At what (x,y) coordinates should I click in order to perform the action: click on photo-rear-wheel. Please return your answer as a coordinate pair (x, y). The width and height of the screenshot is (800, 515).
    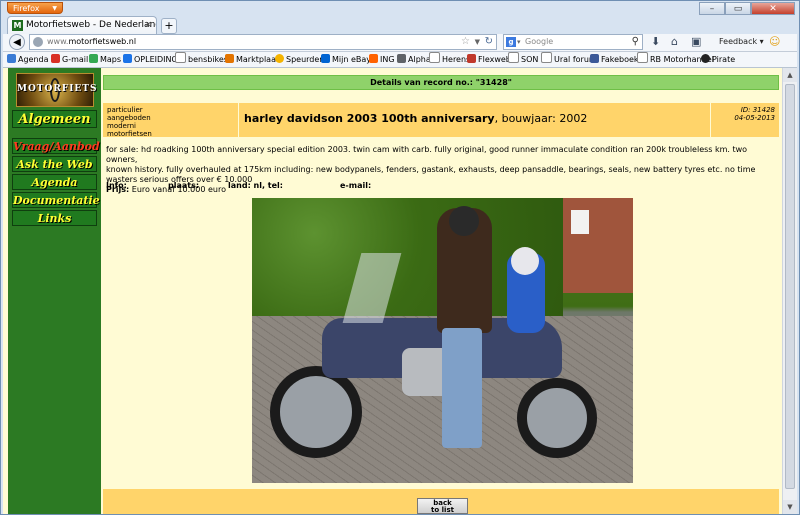
    Looking at the image, I should click on (557, 418).